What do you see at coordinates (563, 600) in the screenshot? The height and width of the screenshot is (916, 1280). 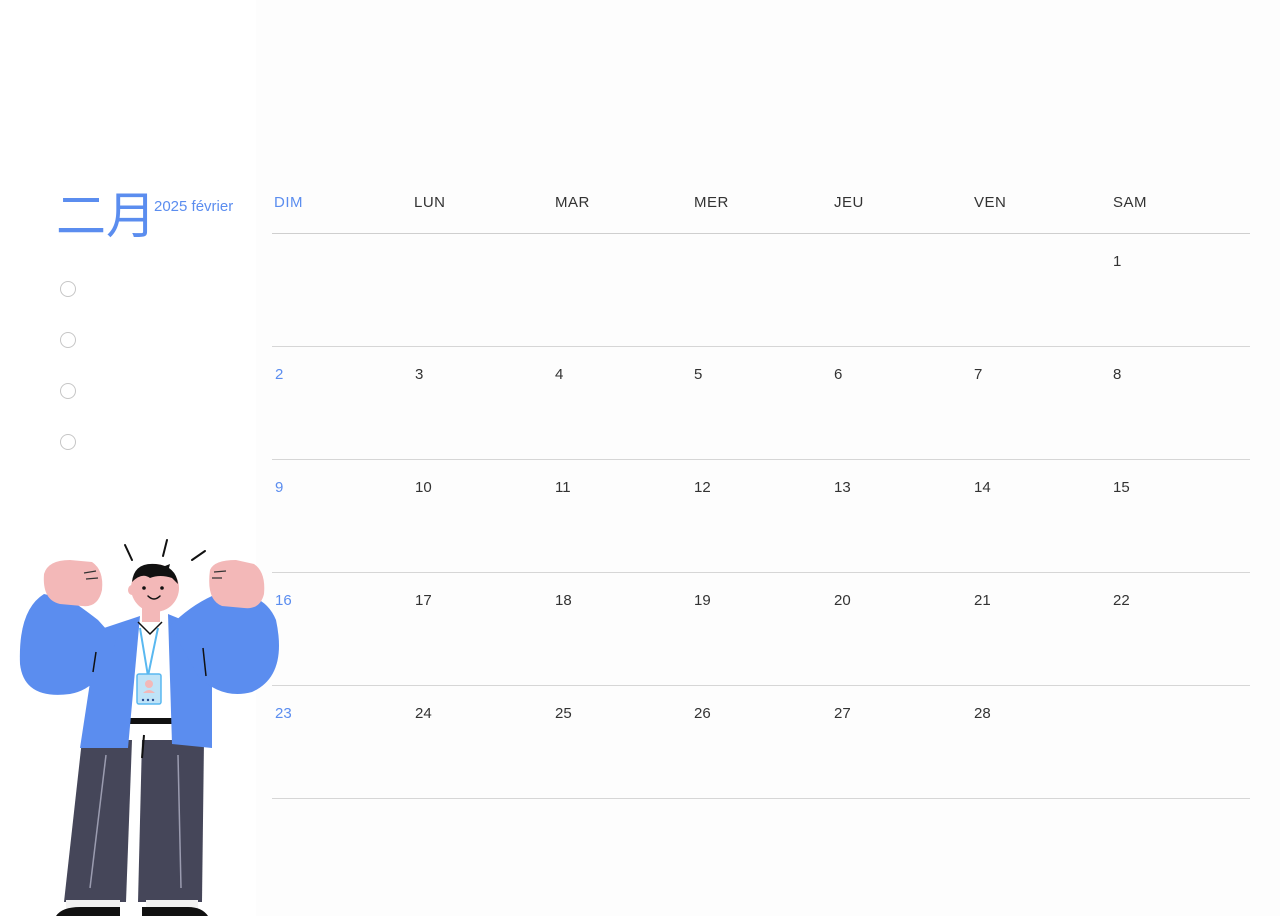 I see `day-cell: 18` at bounding box center [563, 600].